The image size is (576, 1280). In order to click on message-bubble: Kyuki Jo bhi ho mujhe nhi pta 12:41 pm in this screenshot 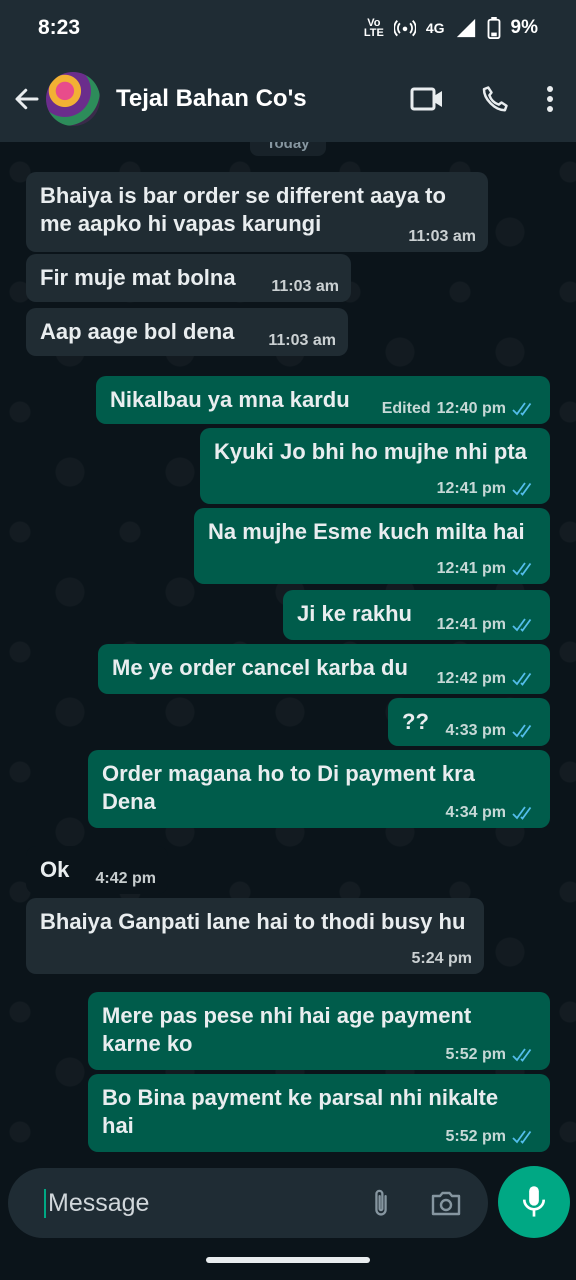, I will do `click(375, 466)`.